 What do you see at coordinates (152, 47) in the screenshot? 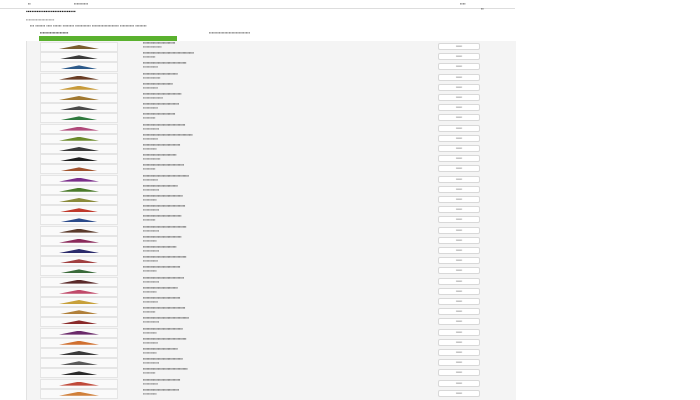
I see `product-meta: ▪▪▪▪▪▪▪▪▪▪▪▪▪▪▪` at bounding box center [152, 47].